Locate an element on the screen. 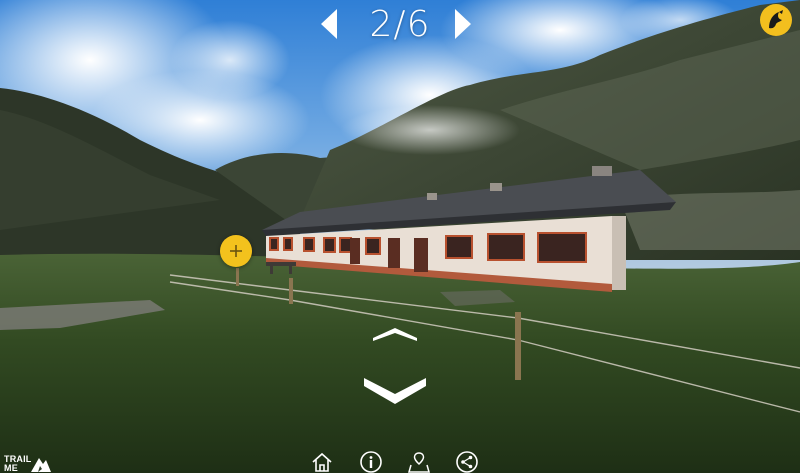 This screenshot has width=800, height=473. trailme-logo-icon is located at coordinates (776, 19).